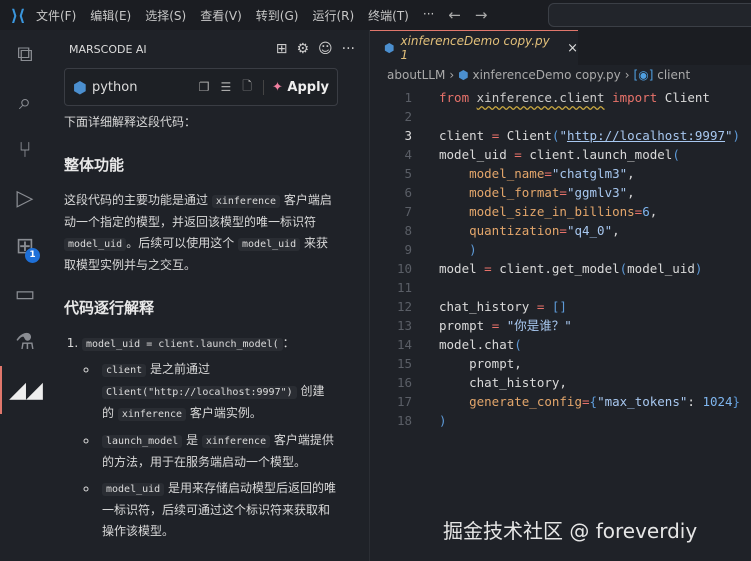 Image resolution: width=751 pixels, height=561 pixels. I want to click on feedback-icon: ☺, so click(325, 49).